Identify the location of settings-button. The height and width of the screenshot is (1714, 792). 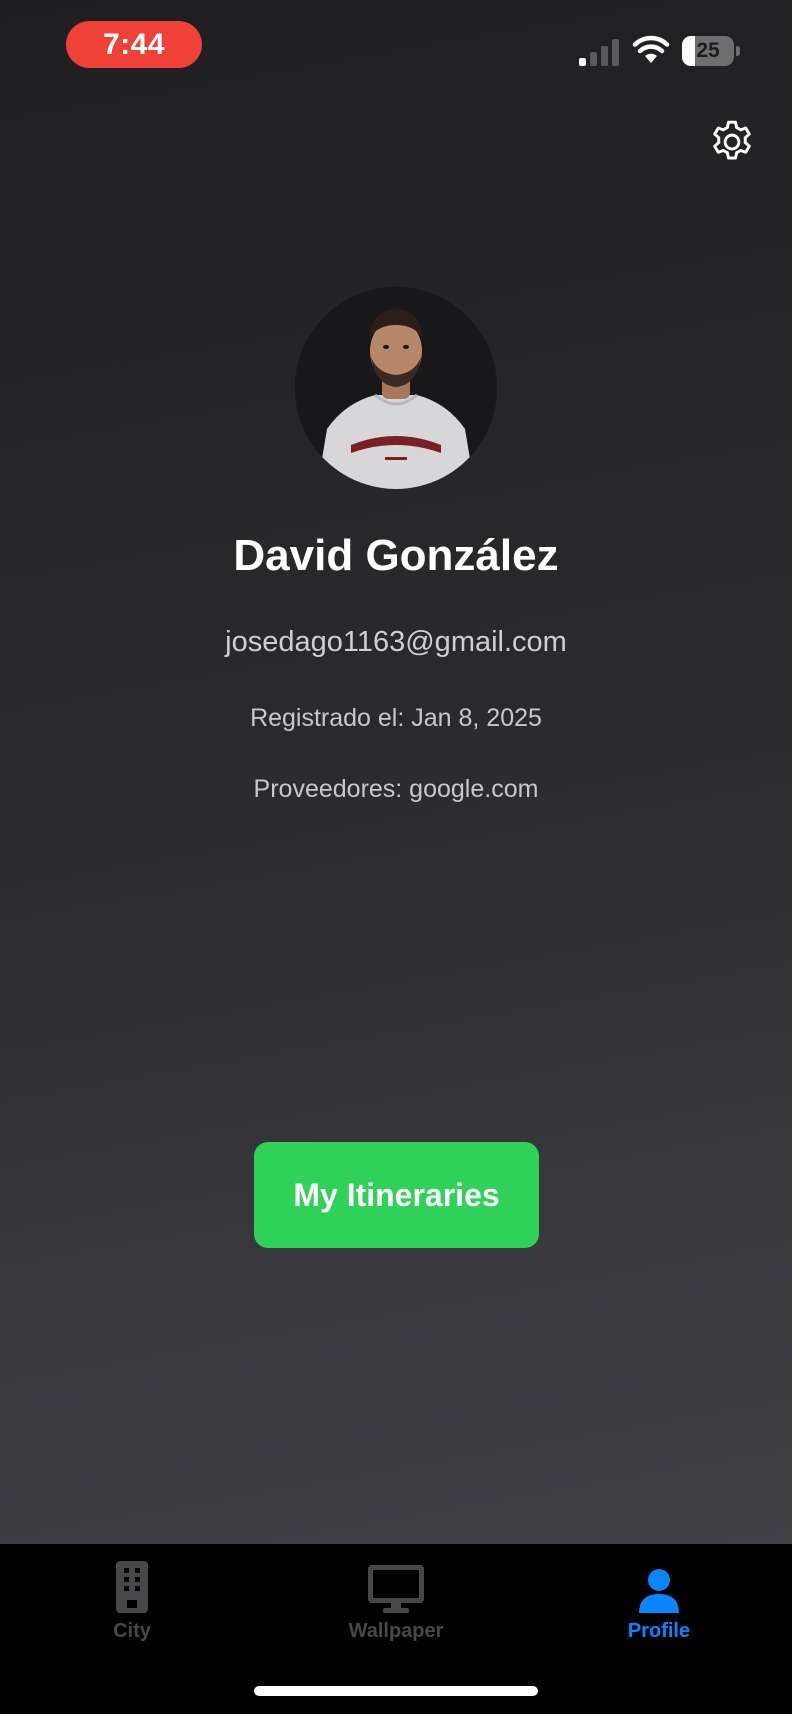
(732, 142).